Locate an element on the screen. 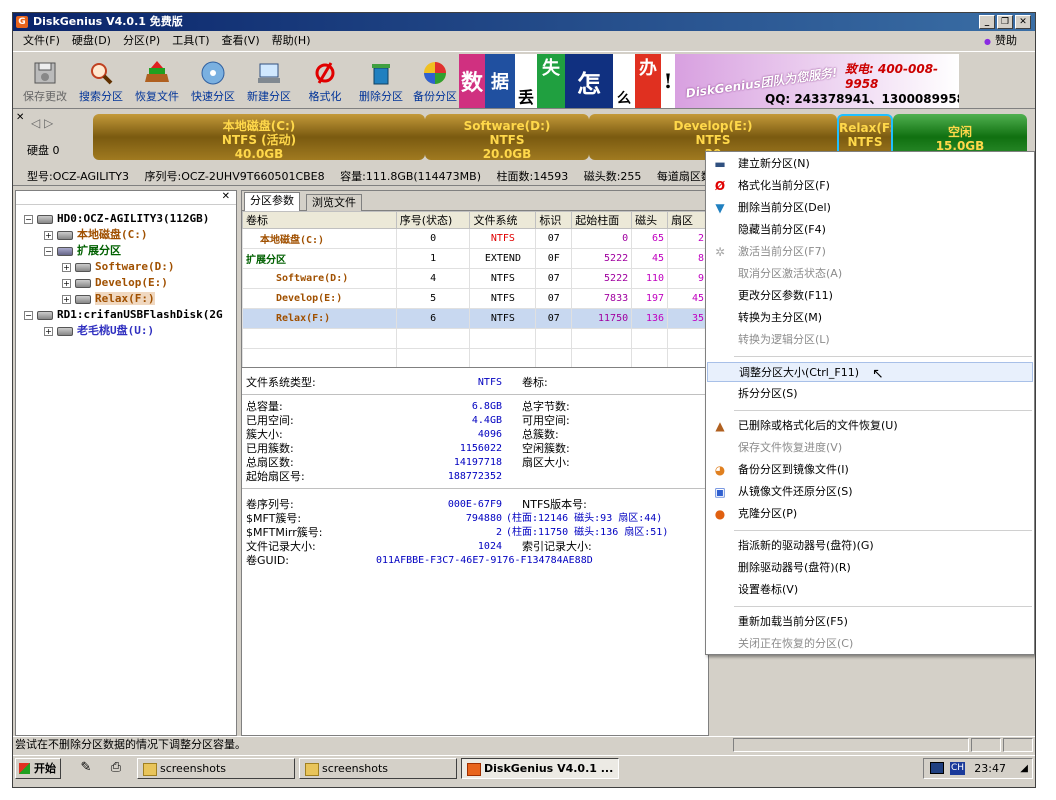 Image resolution: width=1056 pixels, height=800 pixels. column-header: 卷标 is located at coordinates (319, 220).